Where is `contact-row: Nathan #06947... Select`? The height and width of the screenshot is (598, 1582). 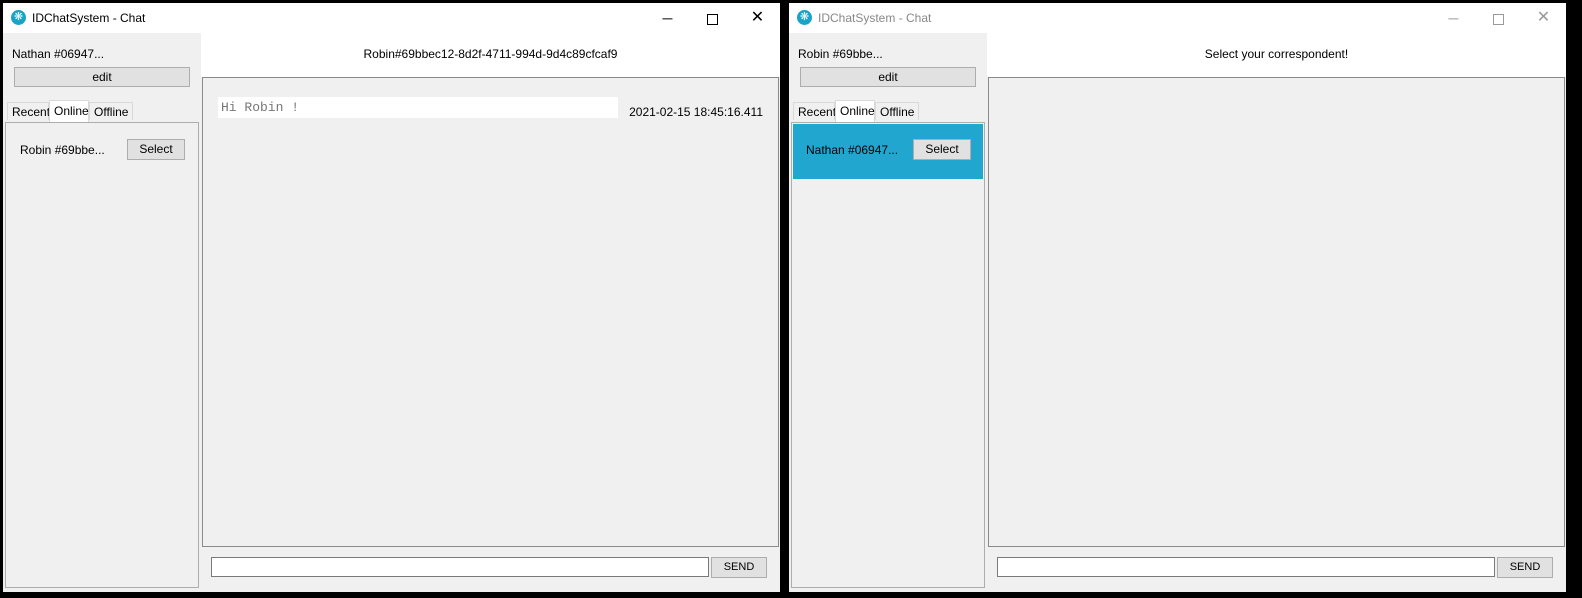
contact-row: Nathan #06947... Select is located at coordinates (888, 151).